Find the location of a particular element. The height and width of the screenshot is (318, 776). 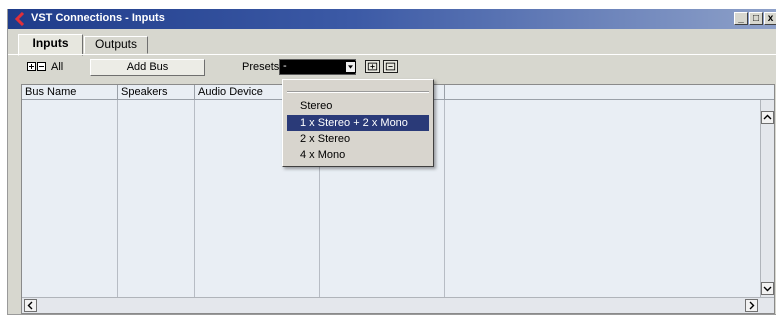

cubase-logo-icon is located at coordinates (19, 19).